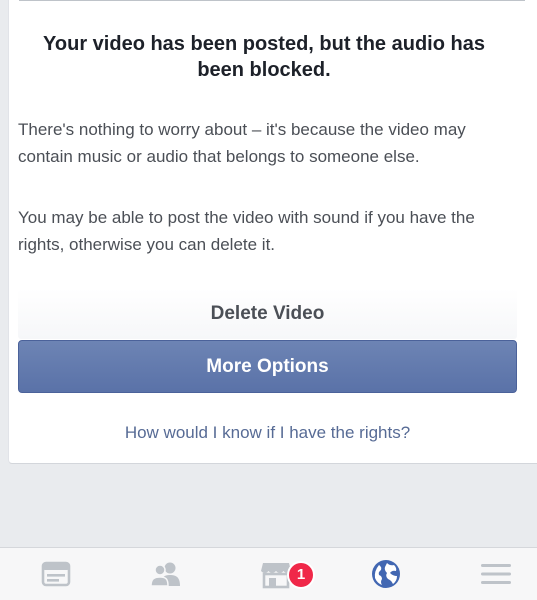 The width and height of the screenshot is (537, 600). I want to click on tab-menu, so click(496, 574).